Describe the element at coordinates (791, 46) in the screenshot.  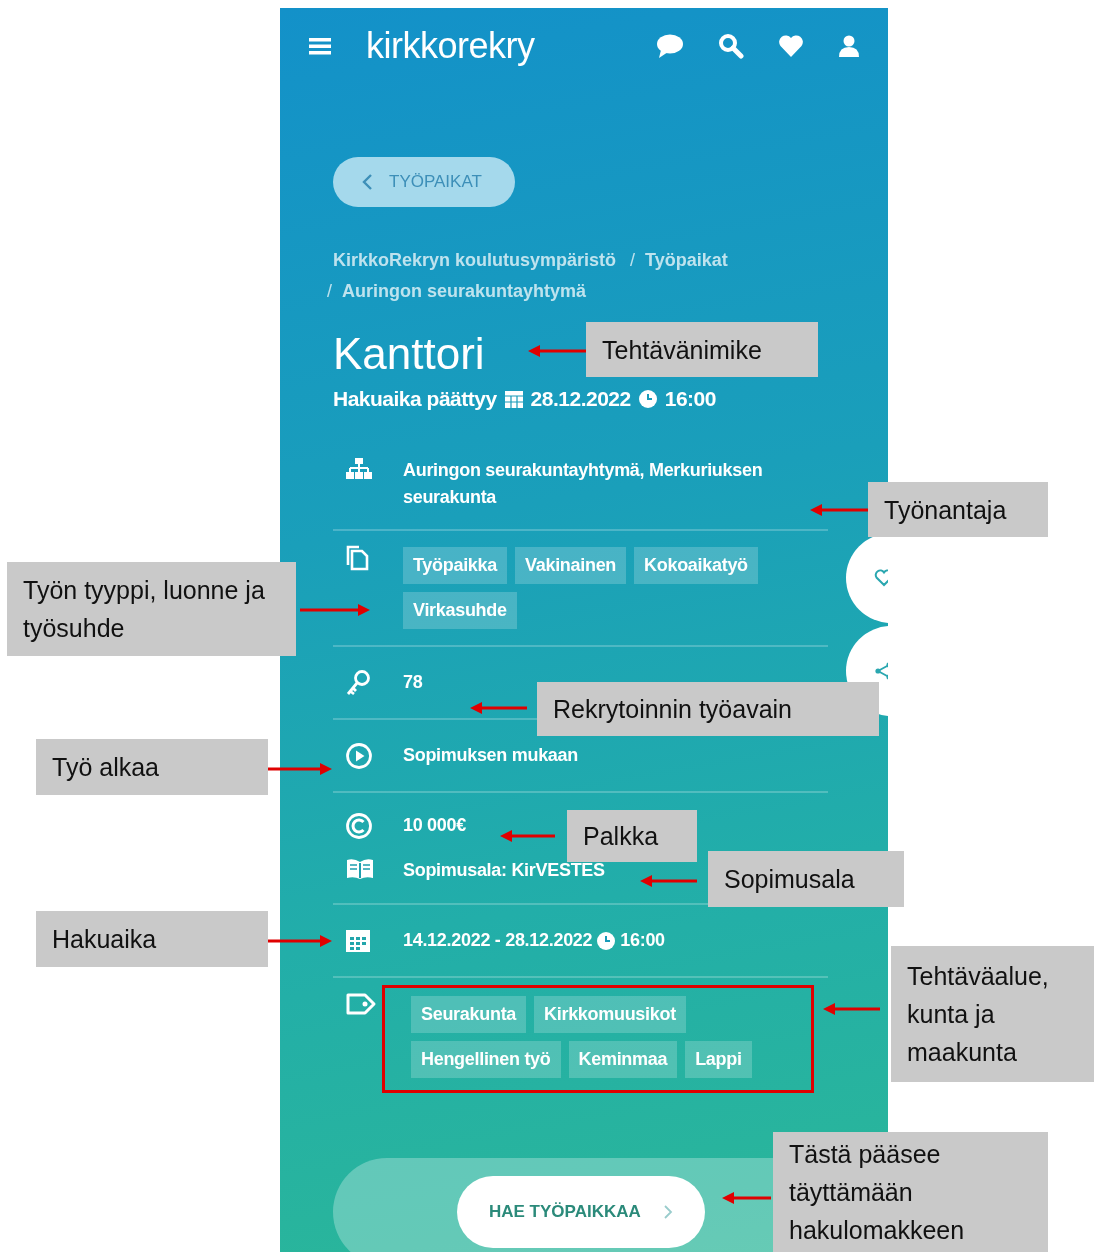
I see `heart-icon` at that location.